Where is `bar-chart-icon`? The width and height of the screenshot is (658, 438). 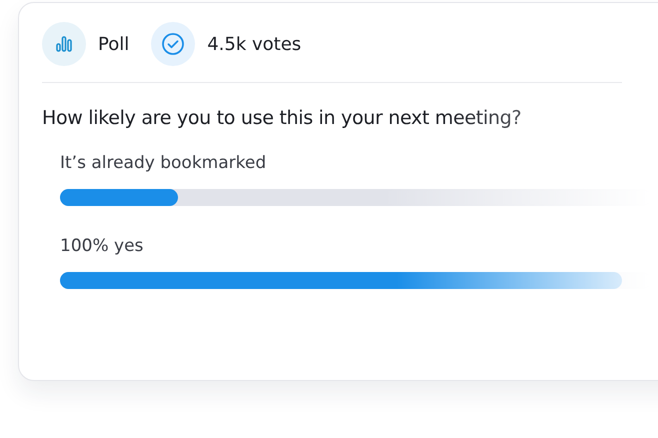 bar-chart-icon is located at coordinates (64, 44).